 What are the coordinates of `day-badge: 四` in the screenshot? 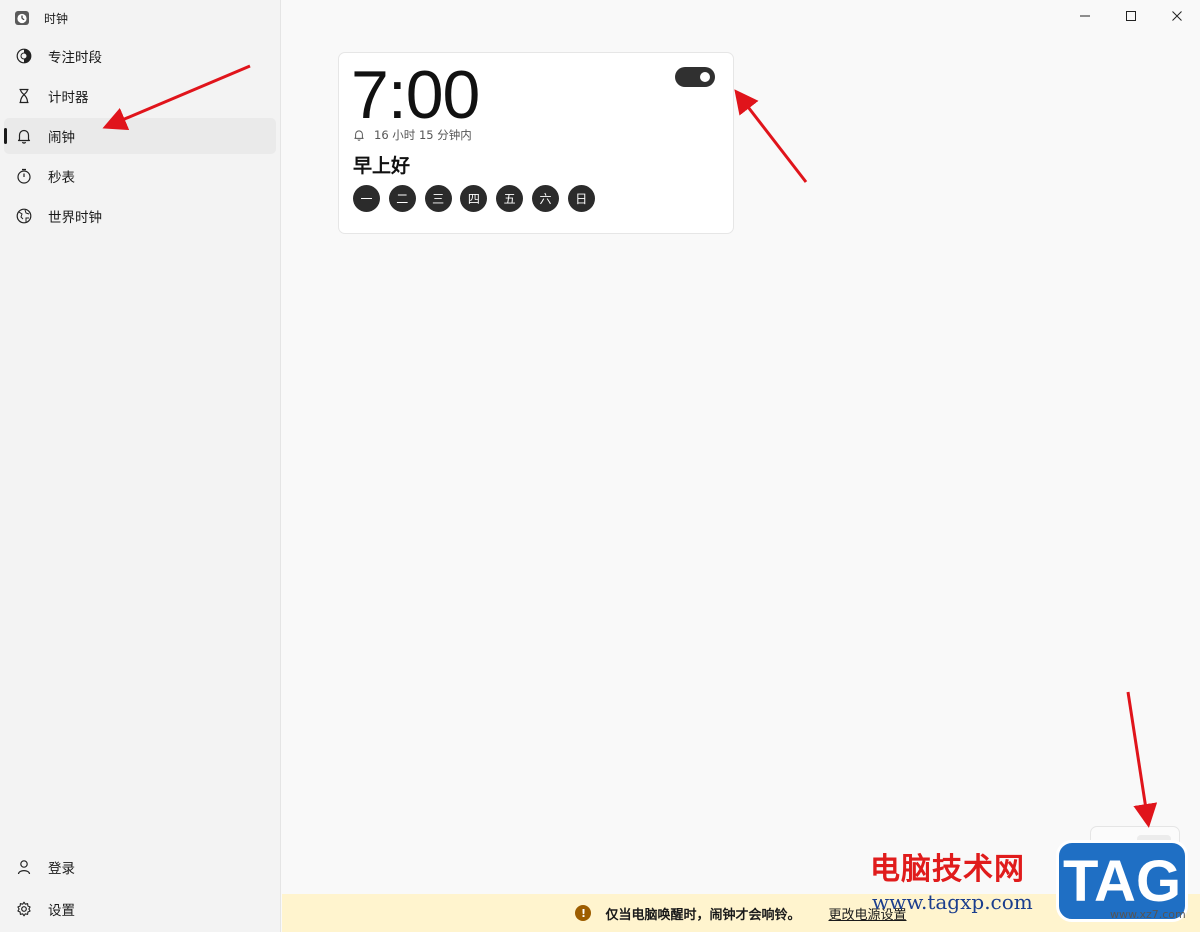 It's located at (474, 198).